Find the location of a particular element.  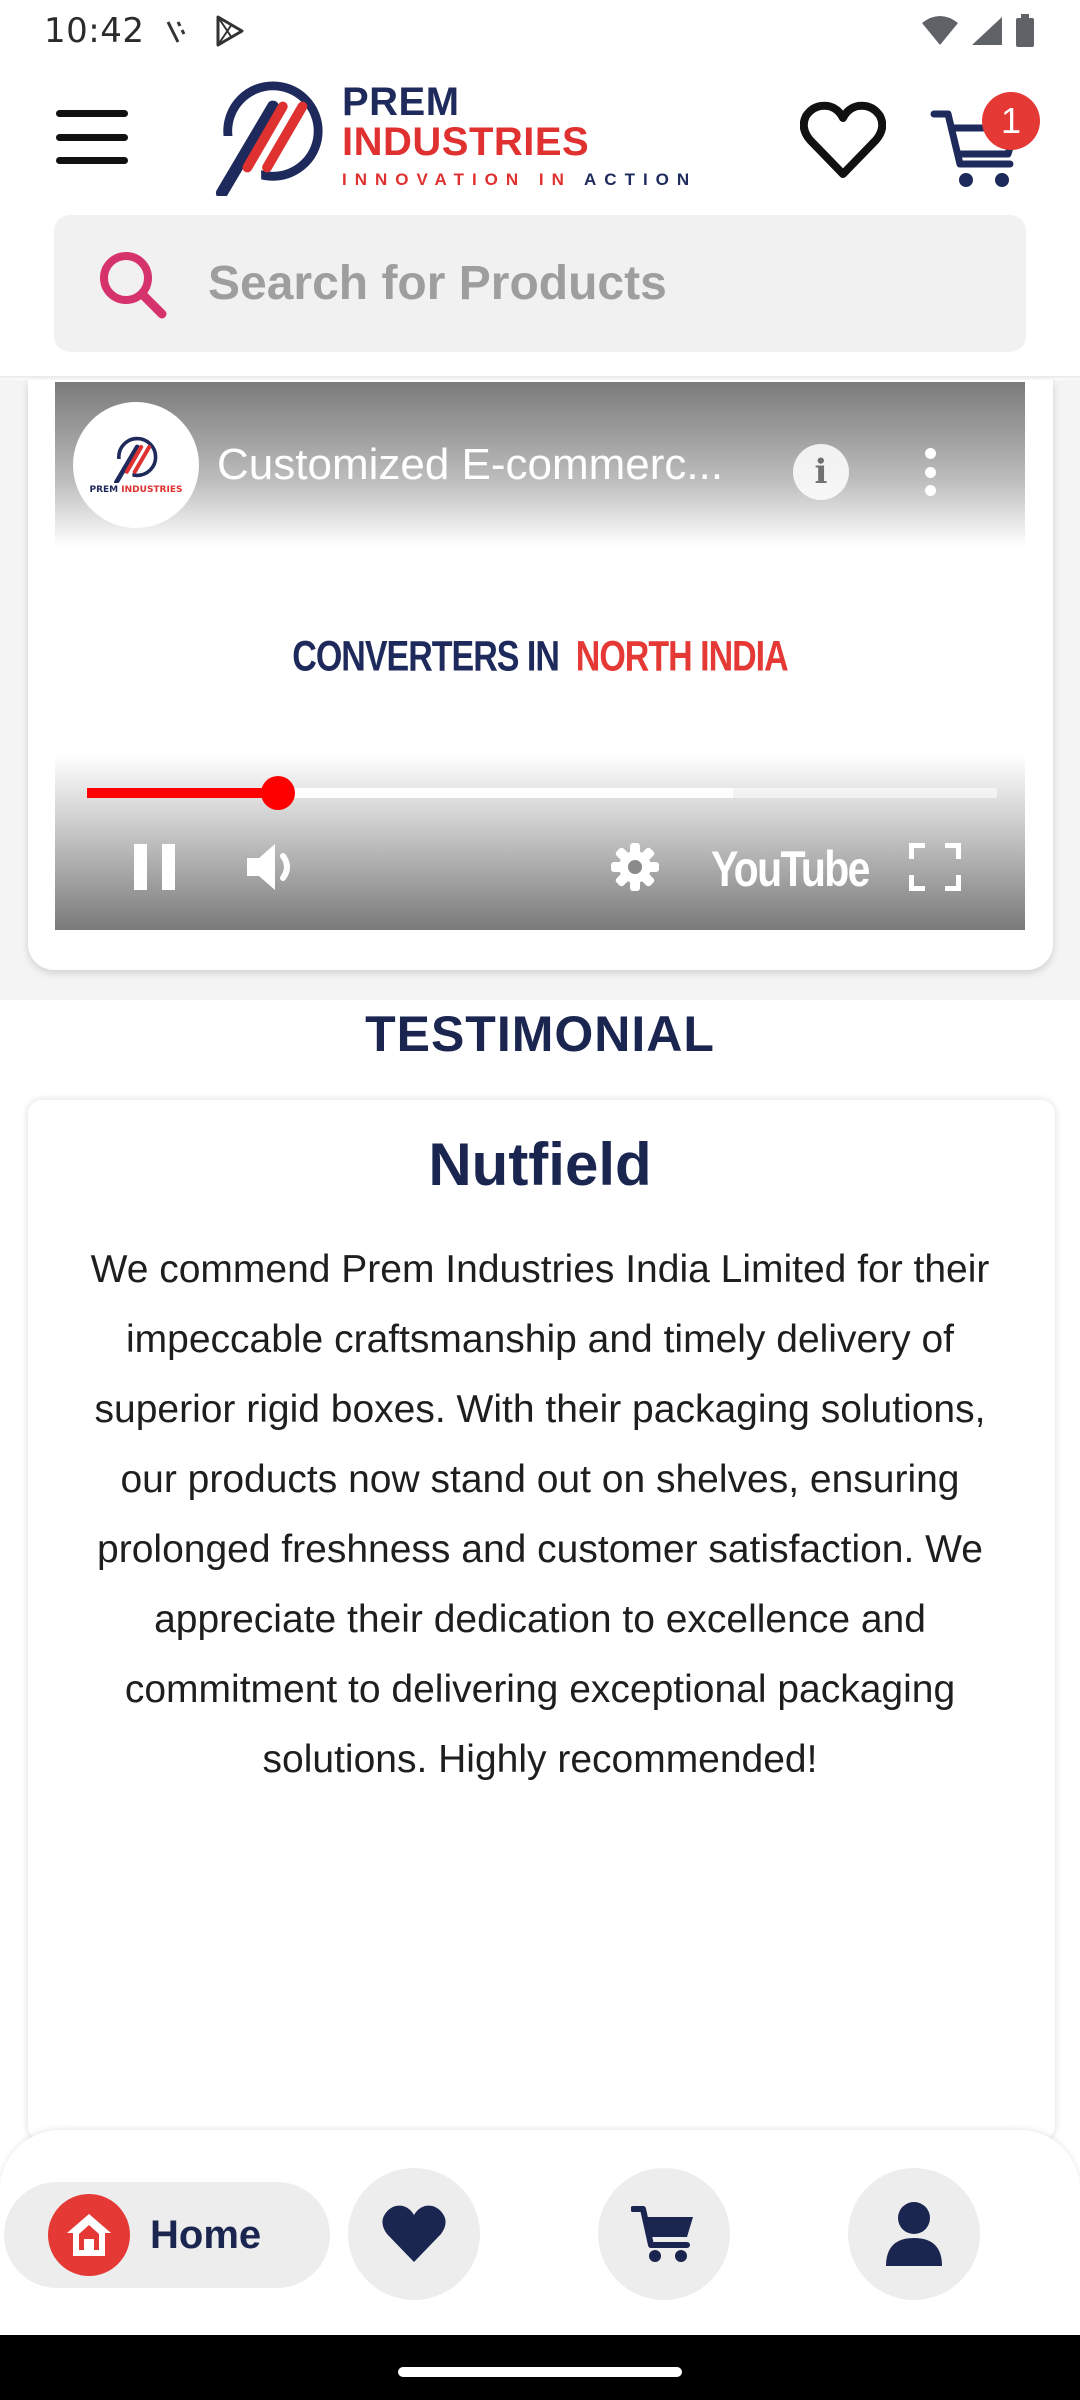

nav-wishlist-button is located at coordinates (414, 2234).